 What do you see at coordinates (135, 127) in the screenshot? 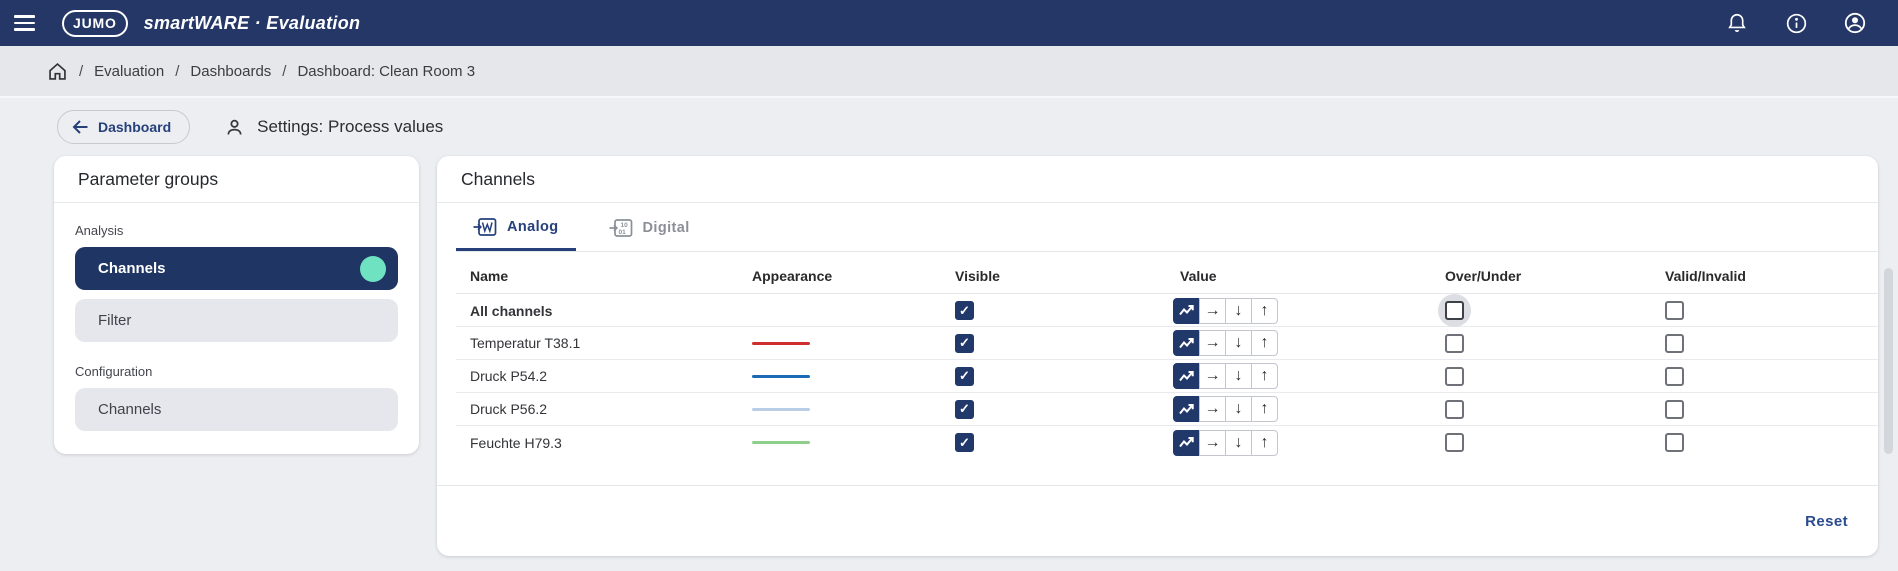
I see `back-button-label: Dashboard` at bounding box center [135, 127].